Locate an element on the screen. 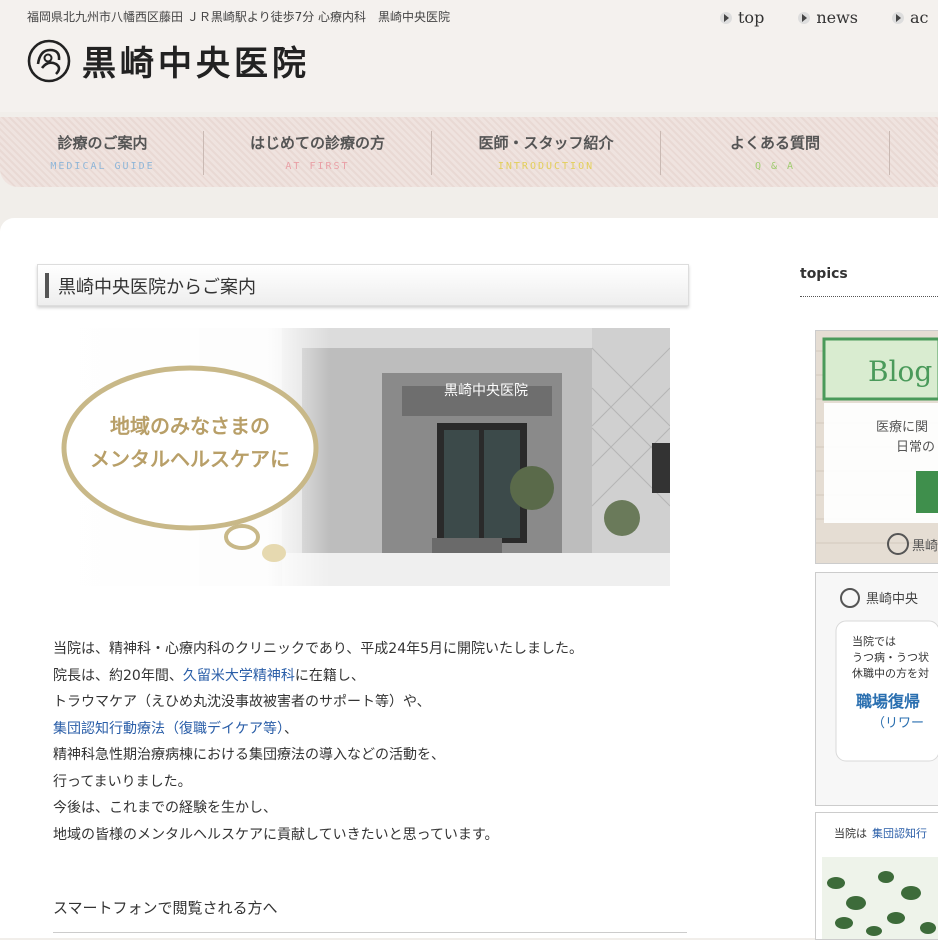 The image size is (938, 940). nav-medical-guide: 診療のご案内 MEDICAL GUIDE is located at coordinates (102, 152).